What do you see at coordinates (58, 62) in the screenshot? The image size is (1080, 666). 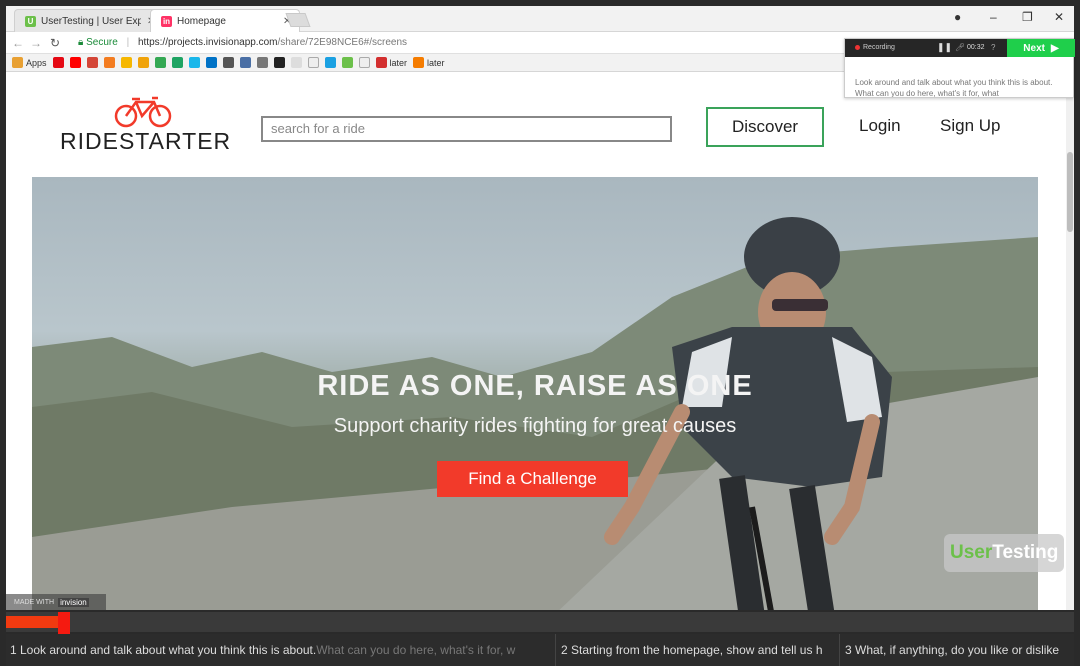 I see `netflix-icon` at bounding box center [58, 62].